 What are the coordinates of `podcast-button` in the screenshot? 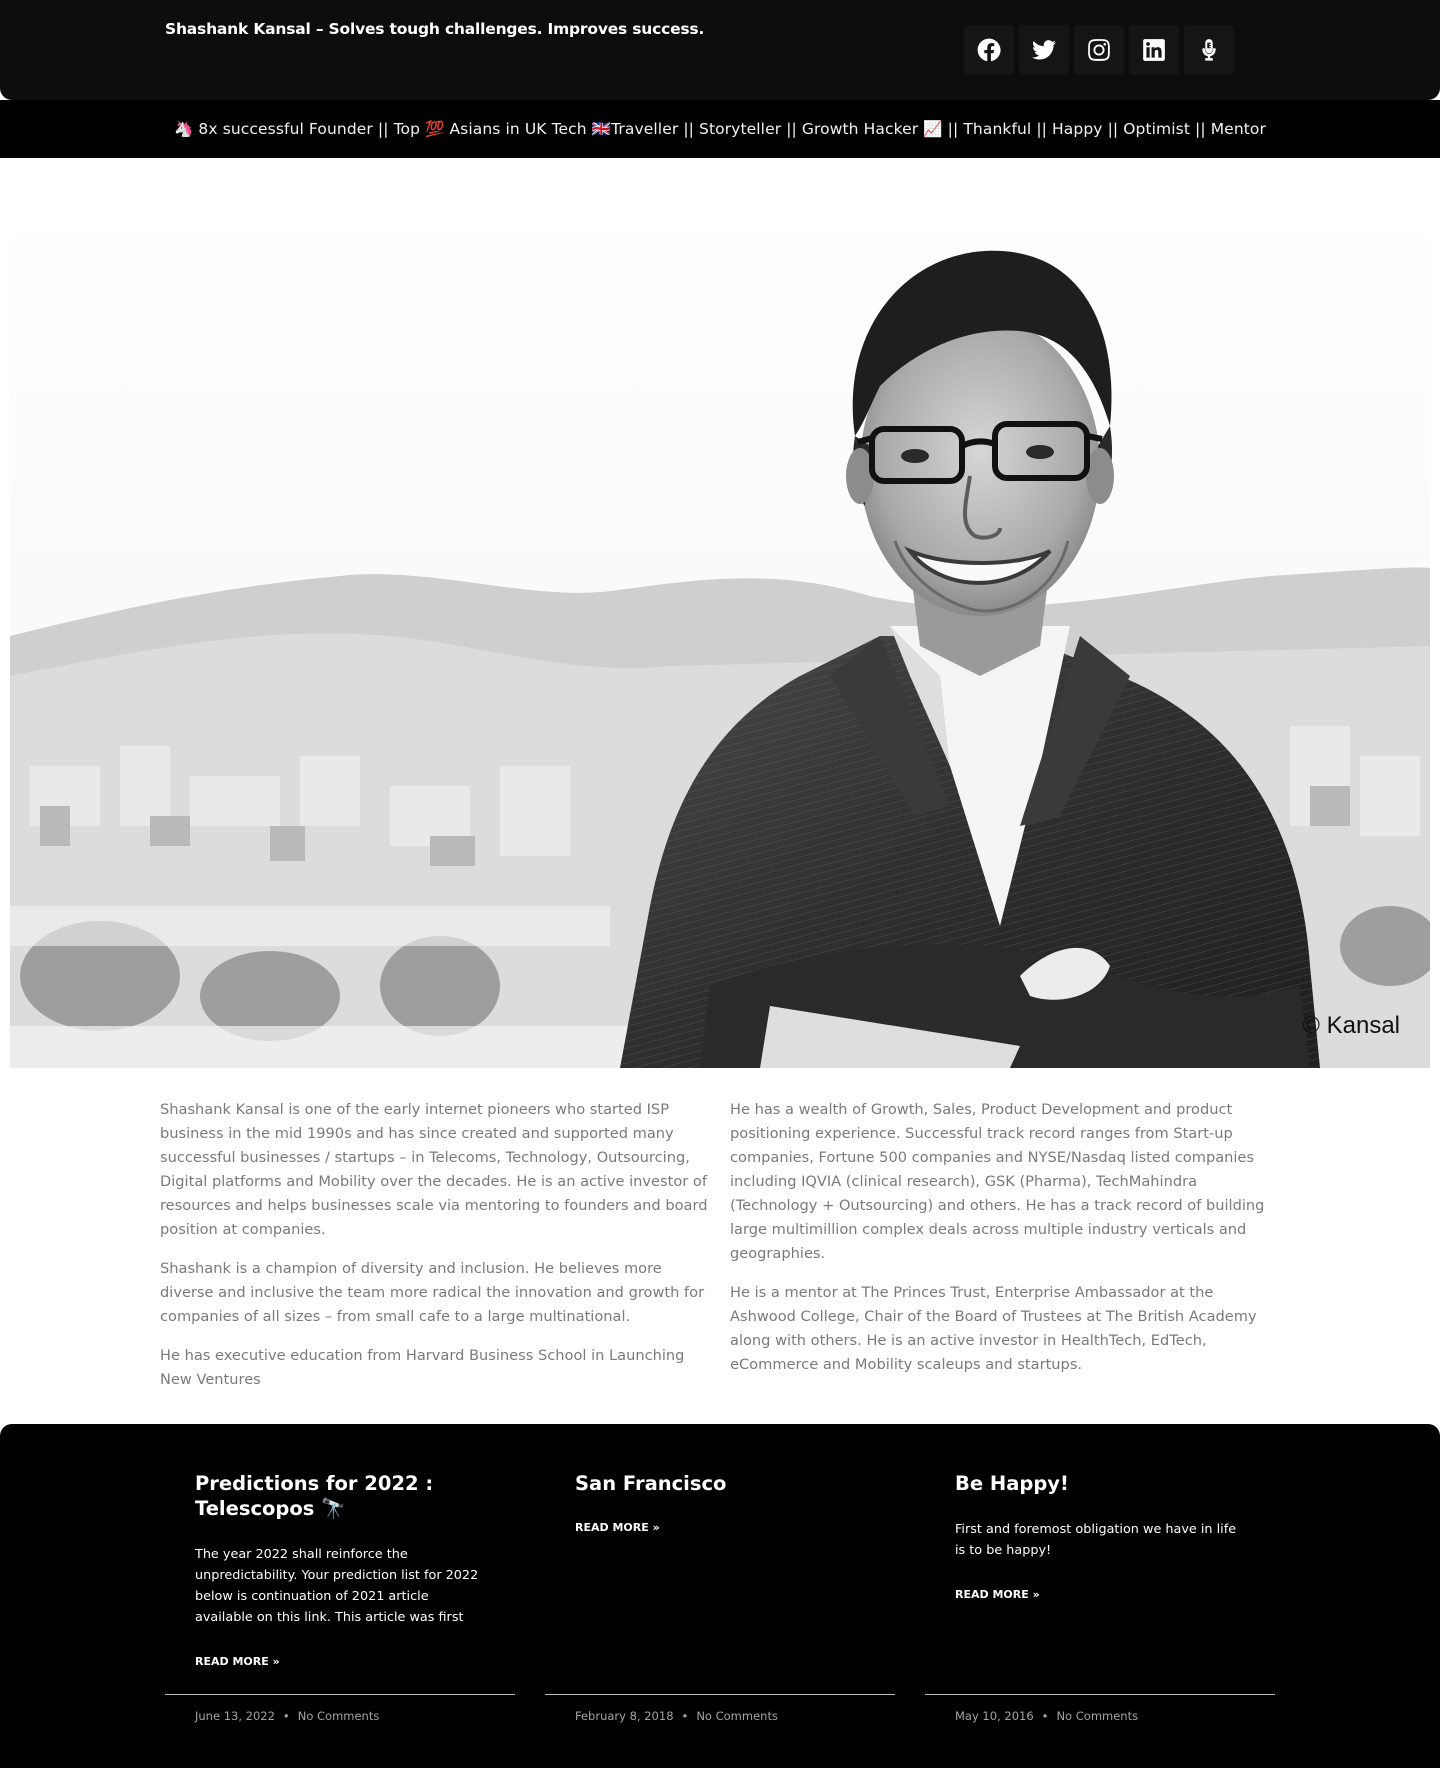 It's located at (1209, 50).